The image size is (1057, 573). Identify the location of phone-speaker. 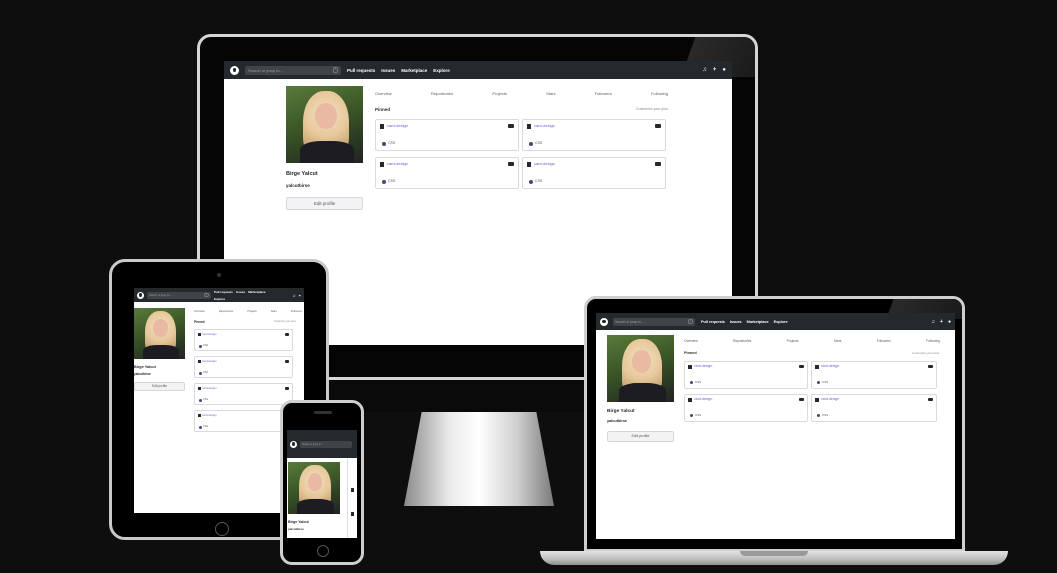
(323, 412).